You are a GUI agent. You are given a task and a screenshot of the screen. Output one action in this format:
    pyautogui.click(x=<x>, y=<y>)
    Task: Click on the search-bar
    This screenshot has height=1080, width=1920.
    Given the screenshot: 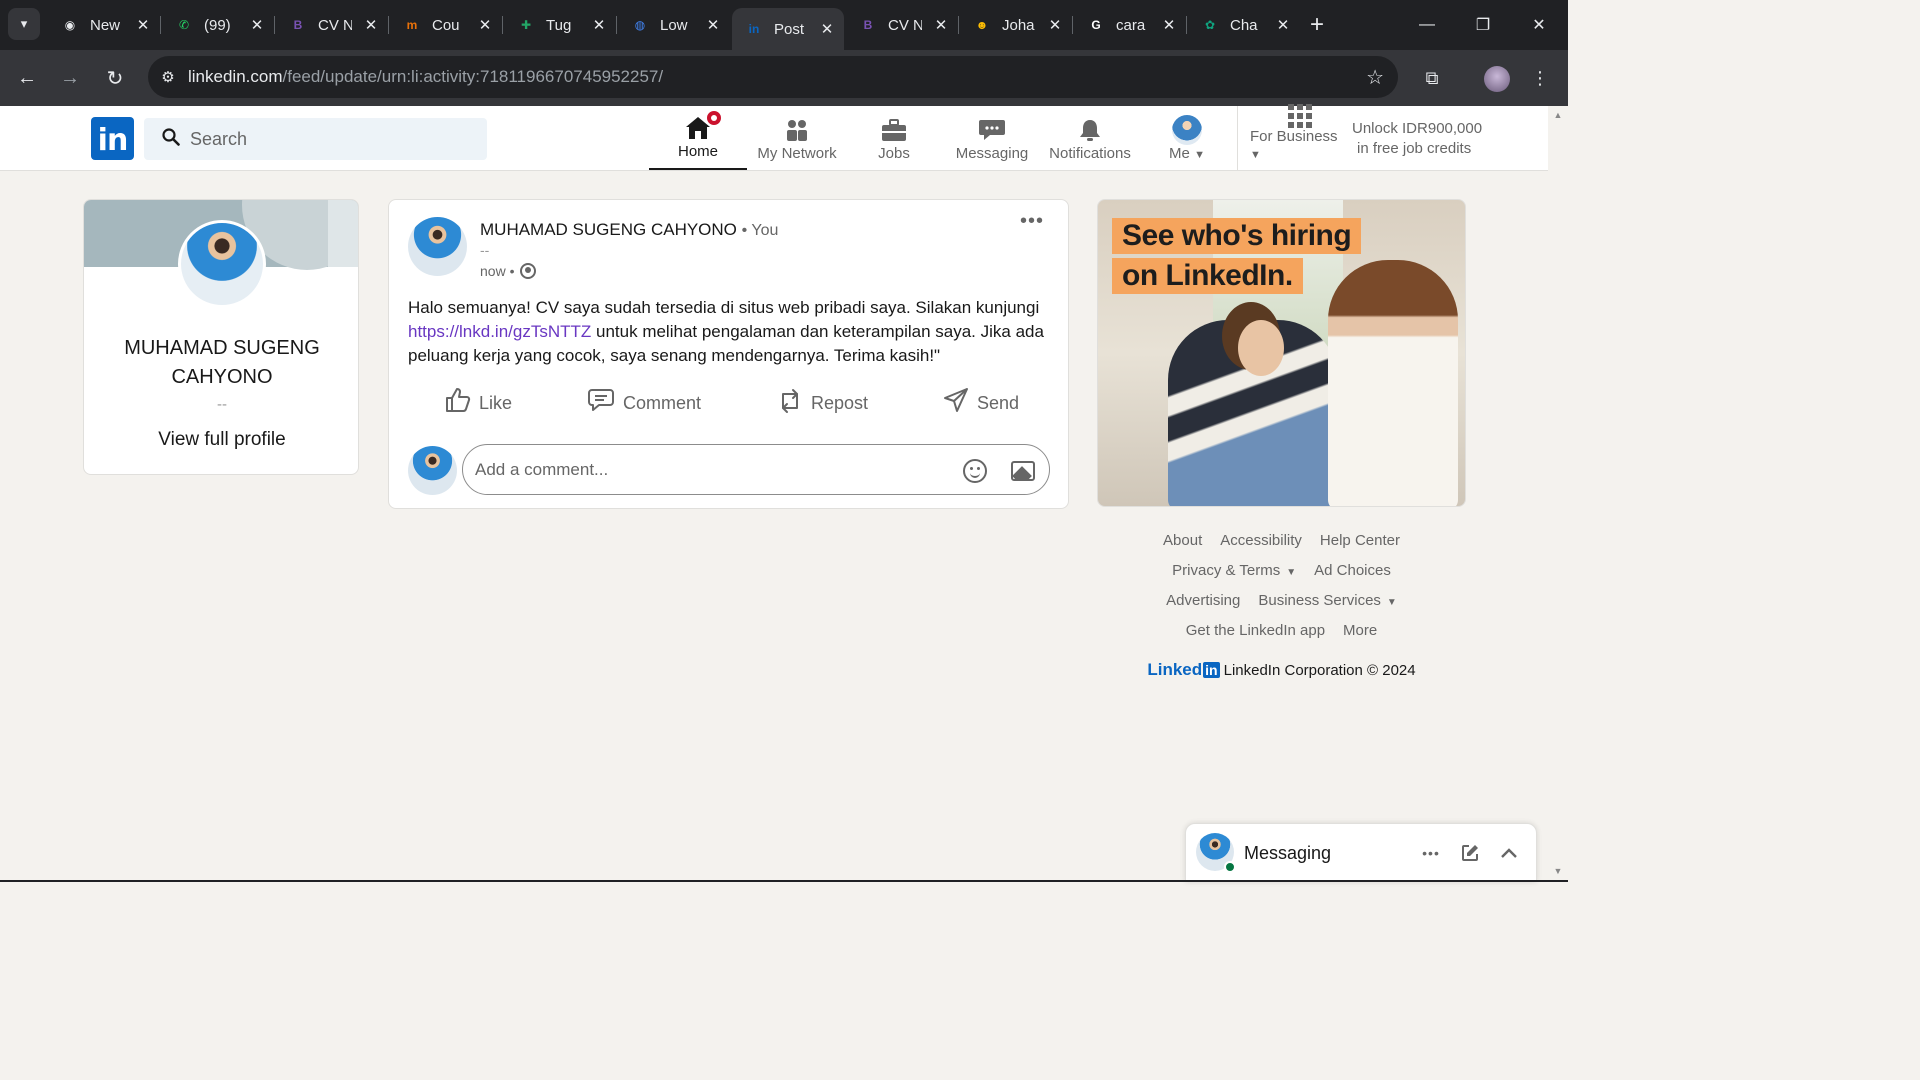 What is the action you would take?
    pyautogui.click(x=315, y=139)
    